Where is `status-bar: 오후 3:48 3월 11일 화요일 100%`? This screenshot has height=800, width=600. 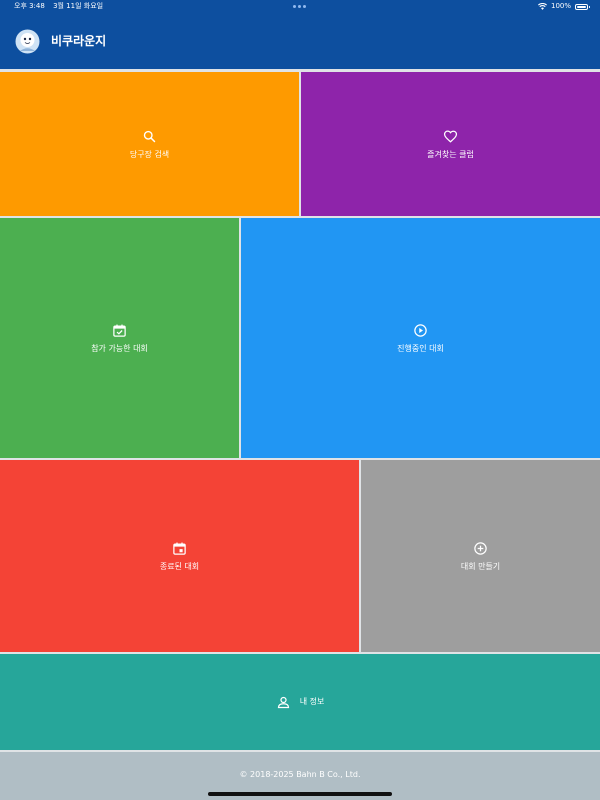 status-bar: 오후 3:48 3월 11일 화요일 100% is located at coordinates (300, 6).